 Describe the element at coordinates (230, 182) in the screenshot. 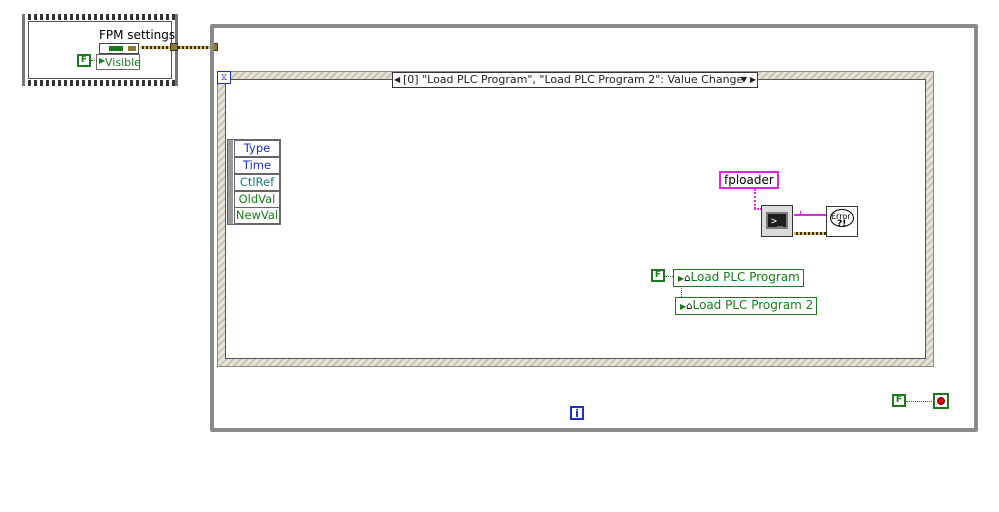

I see `event-data-node-bar` at that location.